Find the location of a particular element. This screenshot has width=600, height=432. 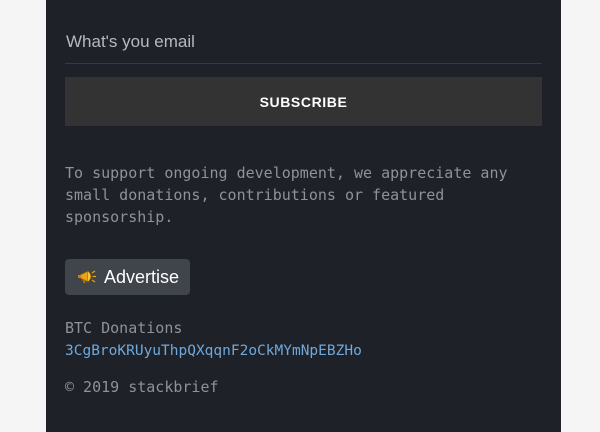

btc-donations-label: BTC Donations is located at coordinates (124, 328).